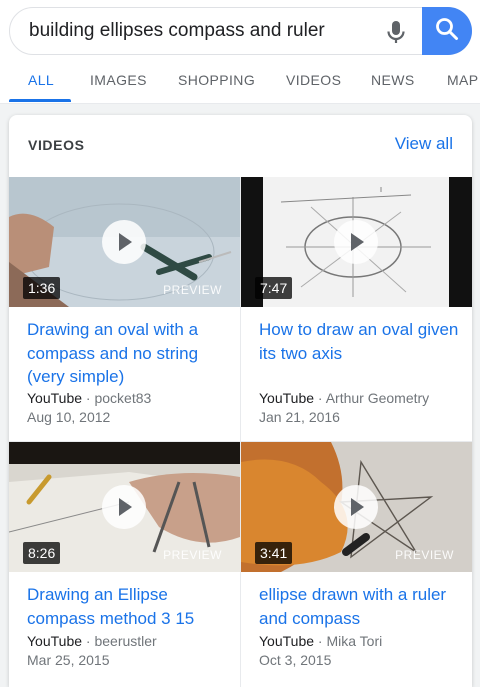  What do you see at coordinates (177, 31) in the screenshot?
I see `search-input: building ellipses compass and ruler` at bounding box center [177, 31].